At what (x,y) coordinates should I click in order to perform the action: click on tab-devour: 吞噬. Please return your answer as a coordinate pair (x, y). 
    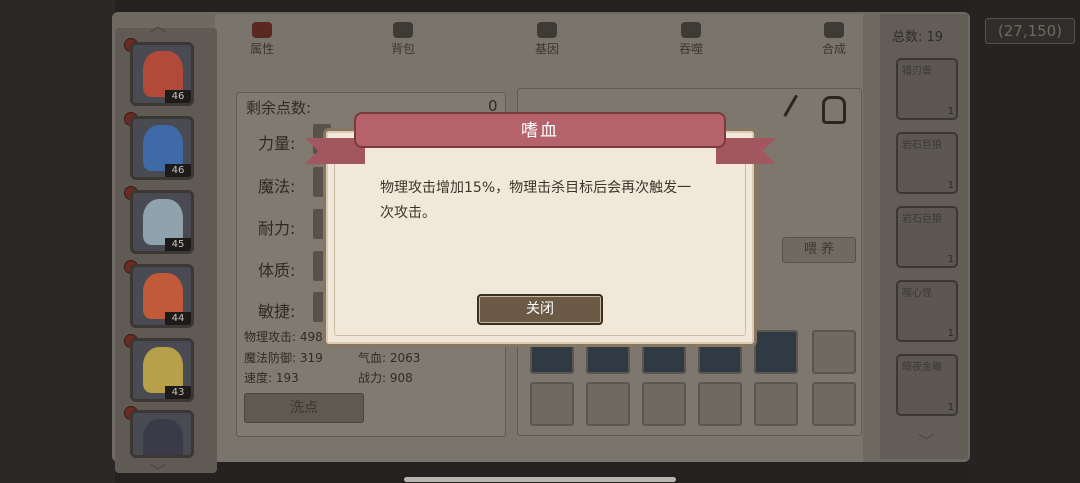
    Looking at the image, I should click on (691, 42).